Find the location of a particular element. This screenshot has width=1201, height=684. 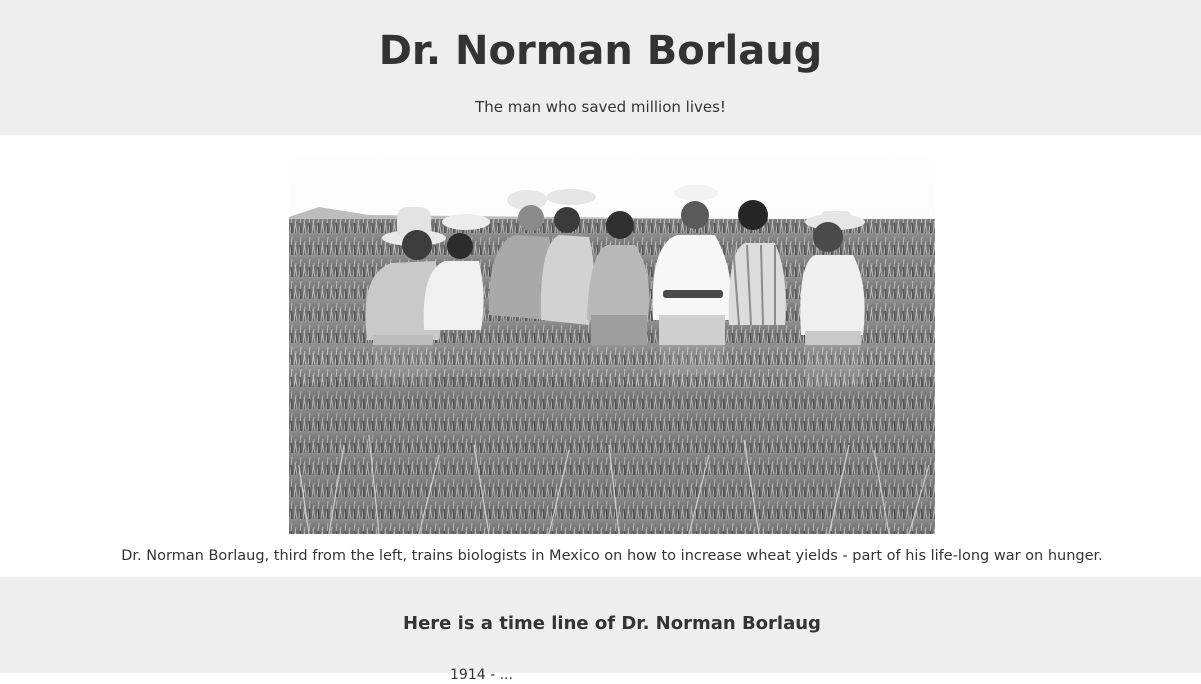

page-tagline: The man who saved million lives! is located at coordinates (600, 107).